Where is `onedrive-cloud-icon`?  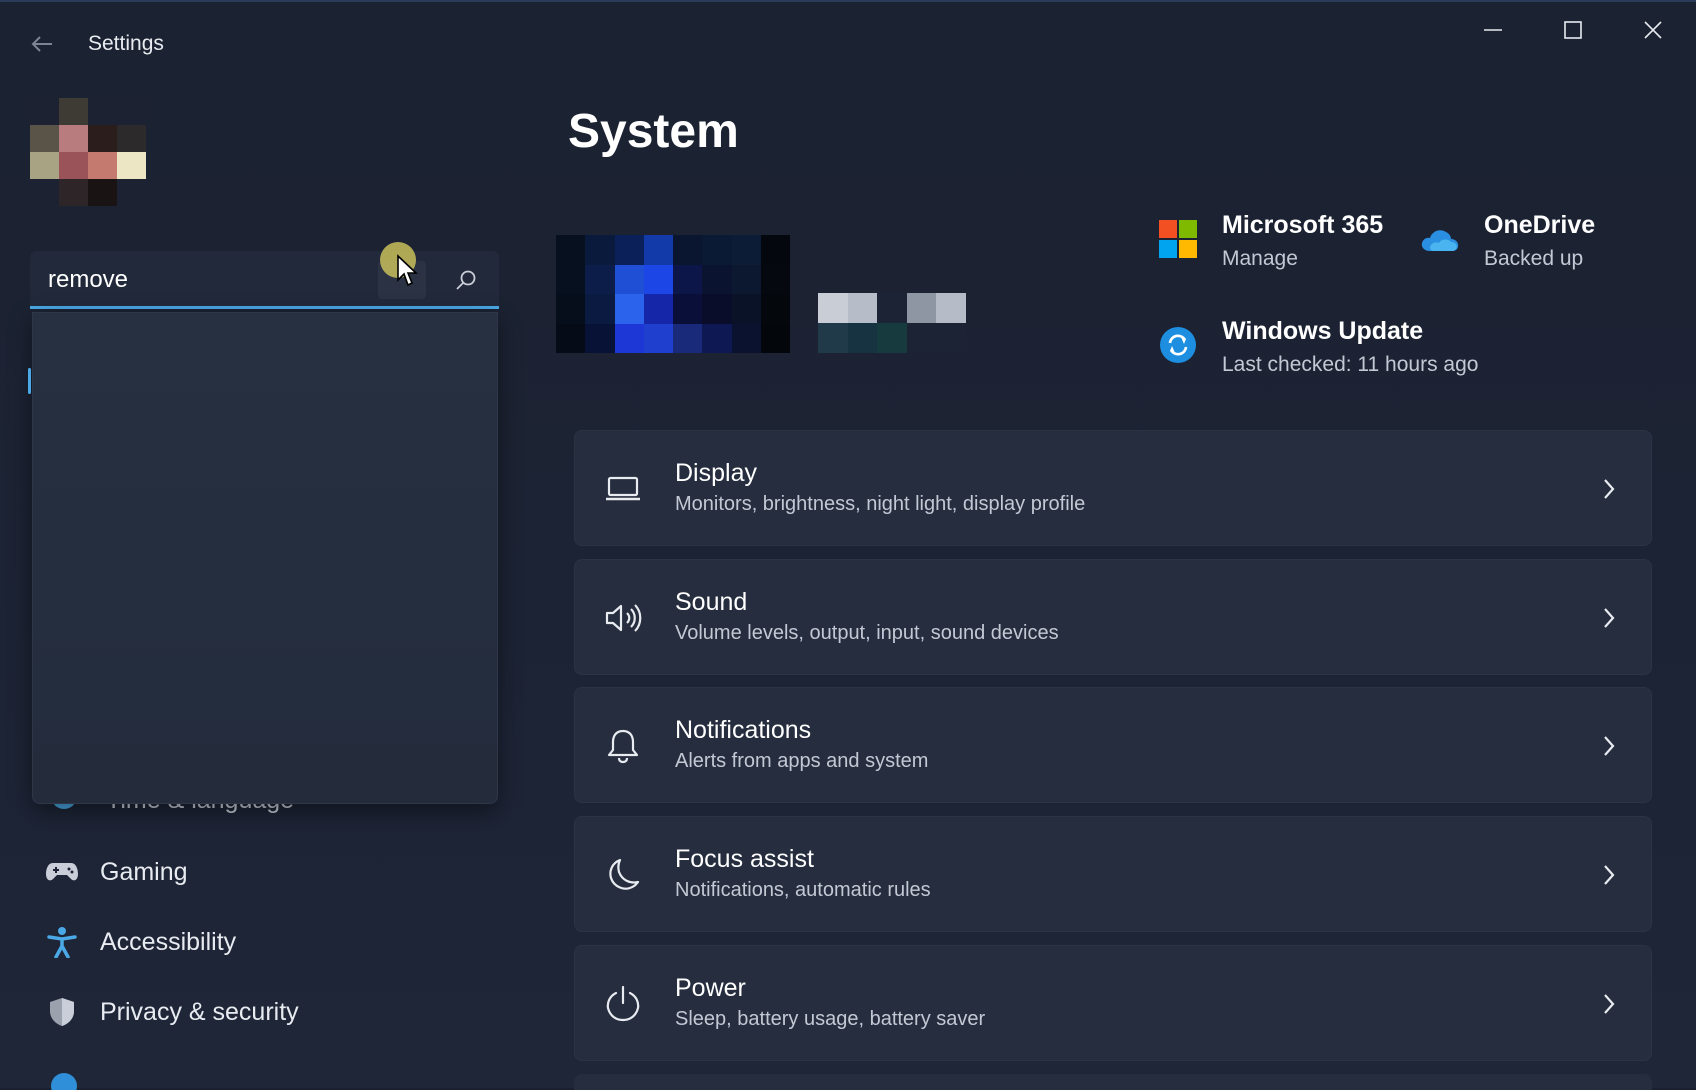
onedrive-cloud-icon is located at coordinates (1440, 239).